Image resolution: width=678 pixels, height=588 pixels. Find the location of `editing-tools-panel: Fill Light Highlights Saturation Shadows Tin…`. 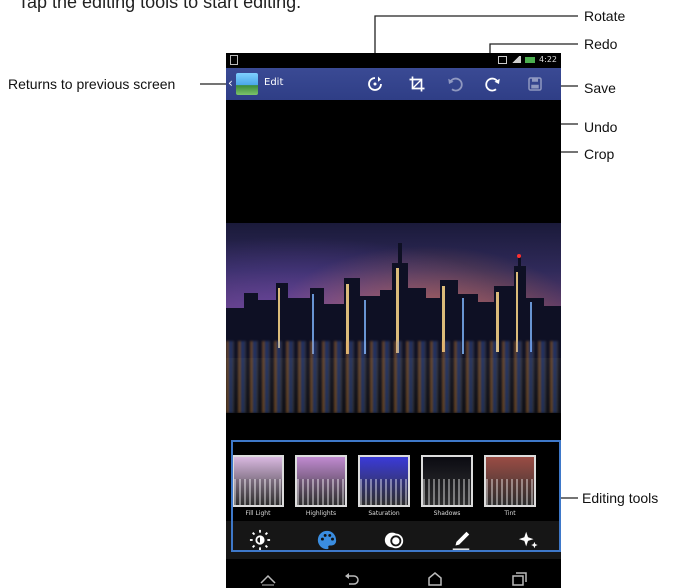

editing-tools-panel: Fill Light Highlights Saturation Shadows Tin… is located at coordinates (393, 504).